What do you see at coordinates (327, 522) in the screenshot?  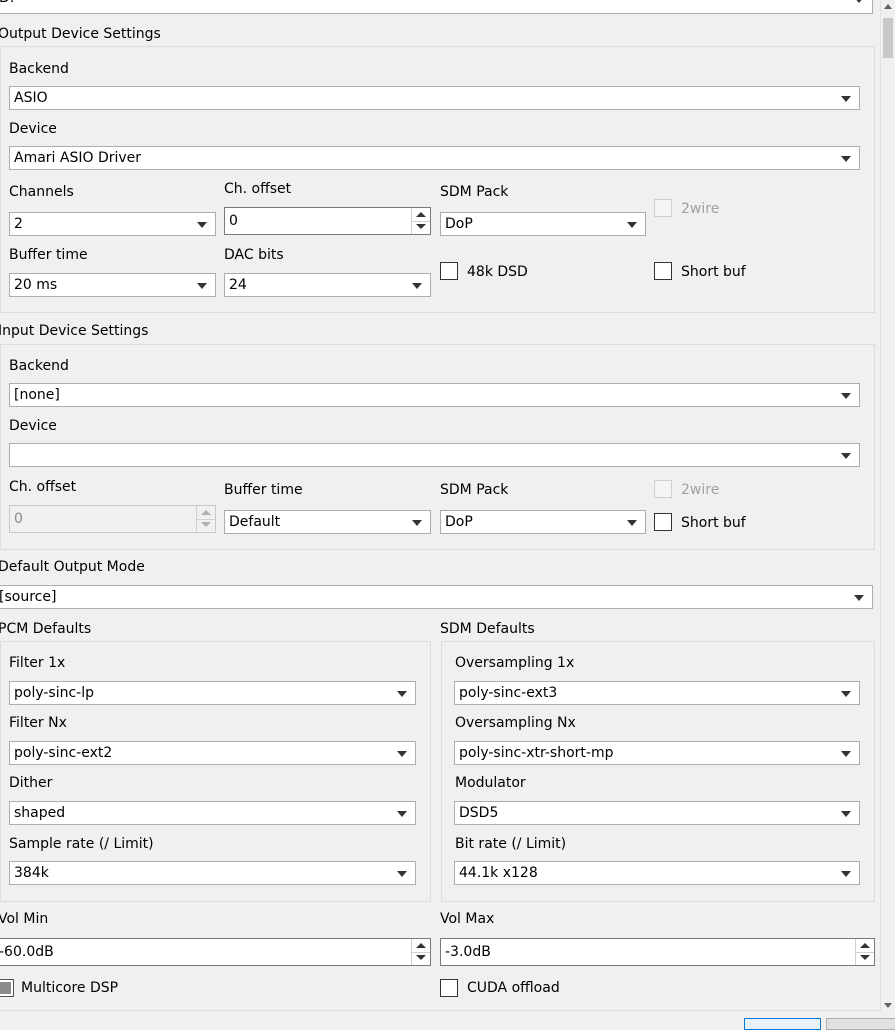 I see `input-buffer-time-select: Default` at bounding box center [327, 522].